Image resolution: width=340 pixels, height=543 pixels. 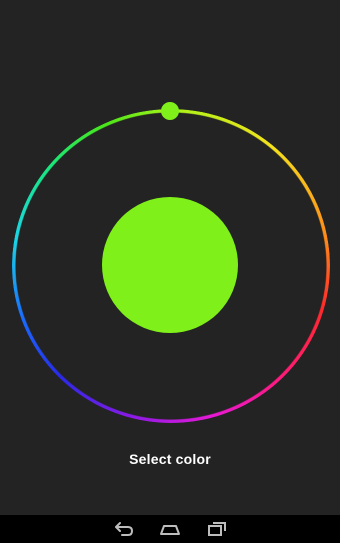 I want to click on select-color-button: Select color, so click(x=170, y=459).